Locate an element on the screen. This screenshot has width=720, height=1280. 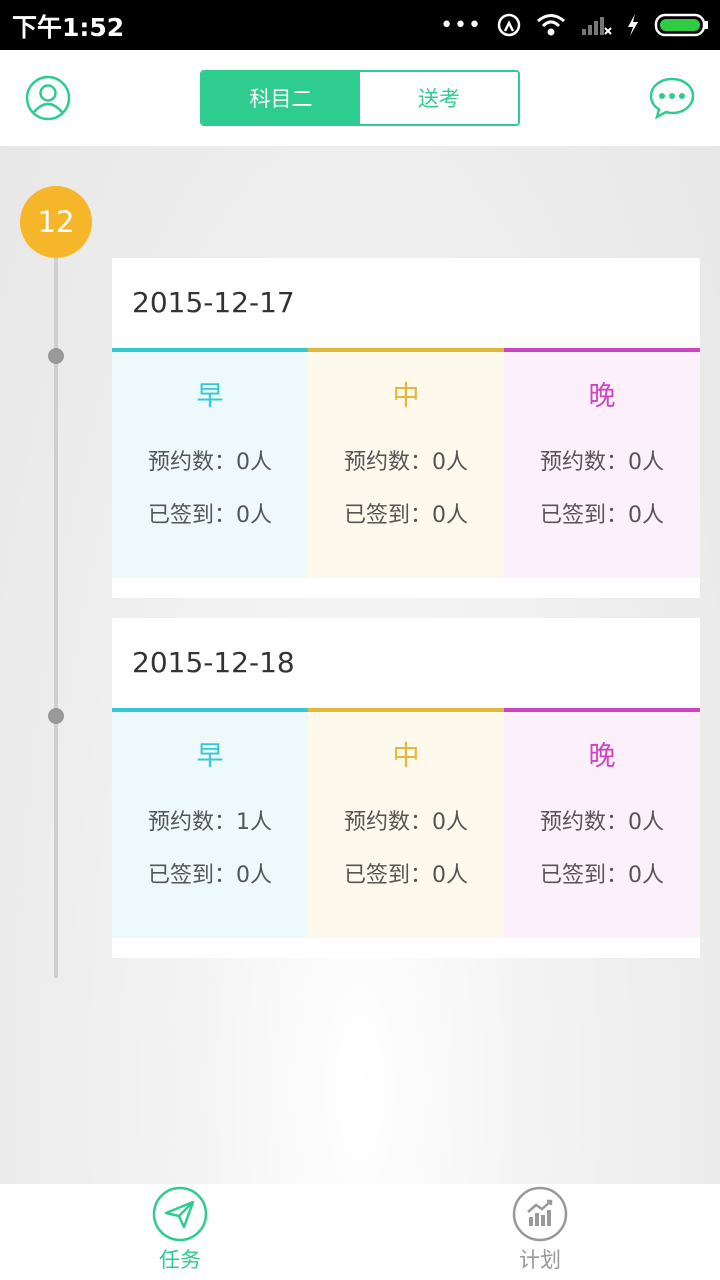
nav-label: 计划 is located at coordinates (540, 1260).